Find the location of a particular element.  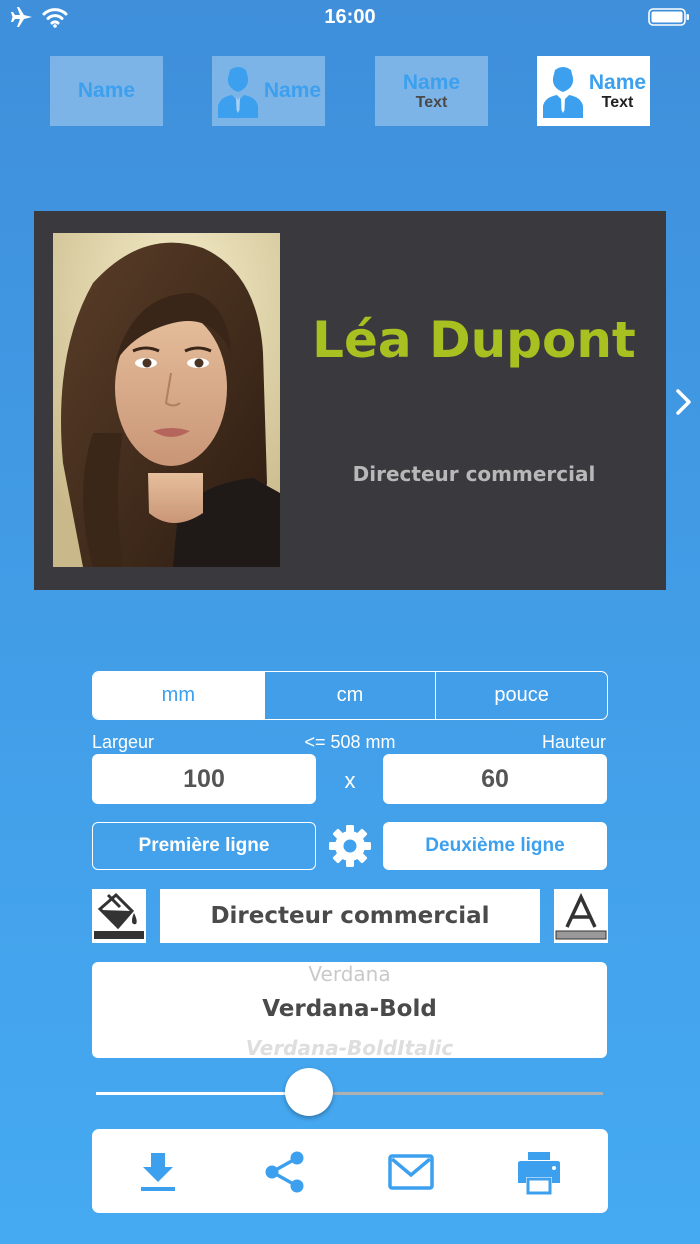

width-label: Largeur is located at coordinates (123, 742).